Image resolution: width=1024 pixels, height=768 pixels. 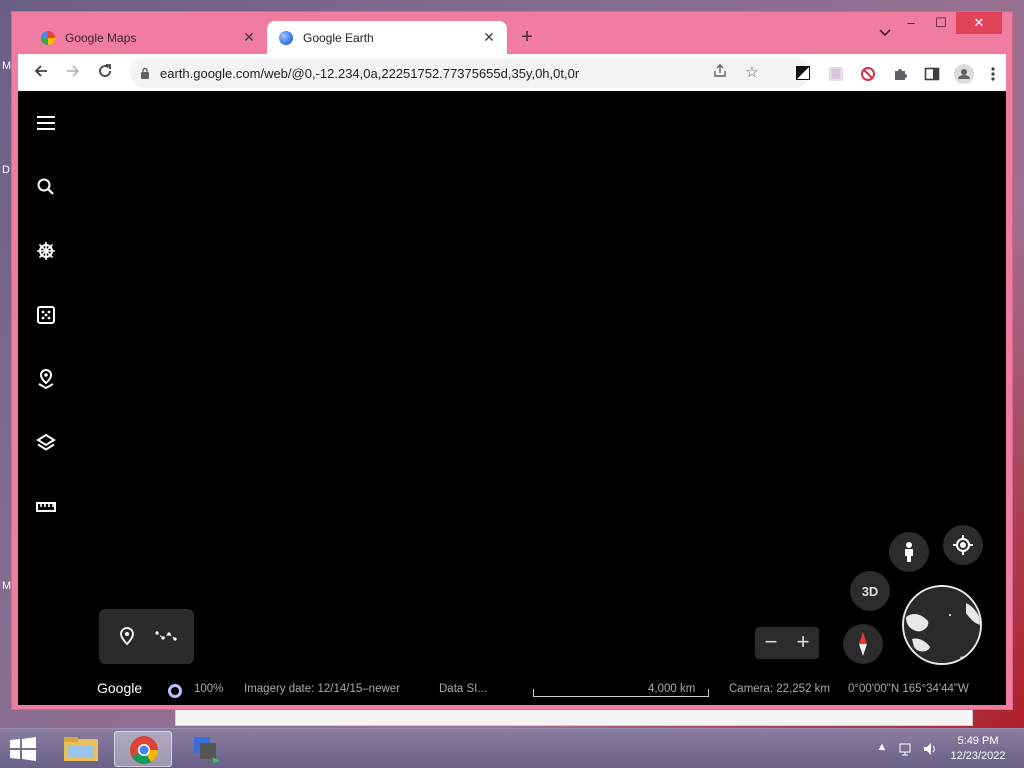 I want to click on tab-google-maps: Google Maps ✕, so click(x=148, y=37).